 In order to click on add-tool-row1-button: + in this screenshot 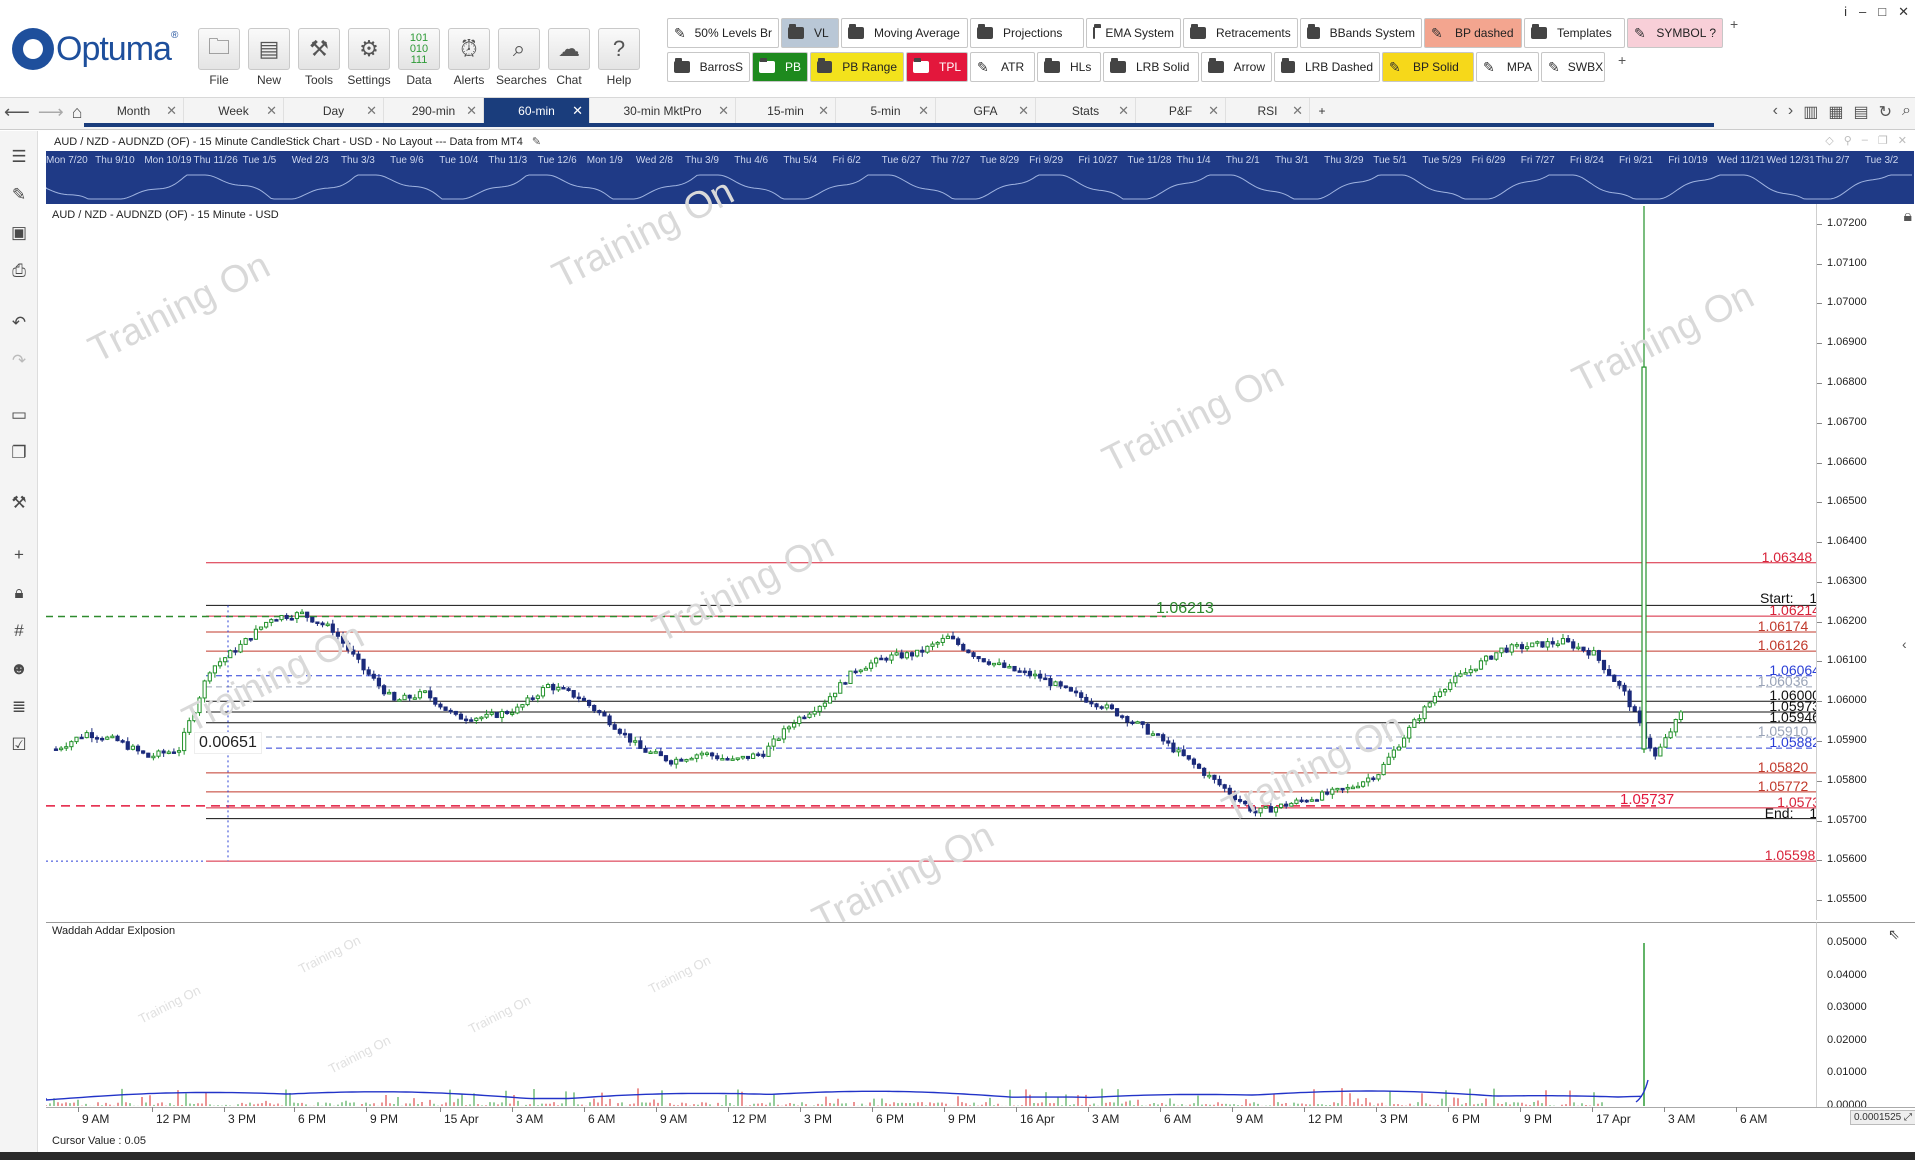, I will do `click(1734, 24)`.